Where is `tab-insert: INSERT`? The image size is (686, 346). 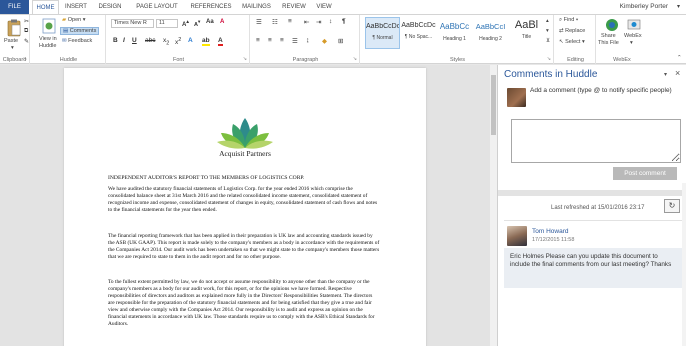
tab-insert: INSERT is located at coordinates (76, 7).